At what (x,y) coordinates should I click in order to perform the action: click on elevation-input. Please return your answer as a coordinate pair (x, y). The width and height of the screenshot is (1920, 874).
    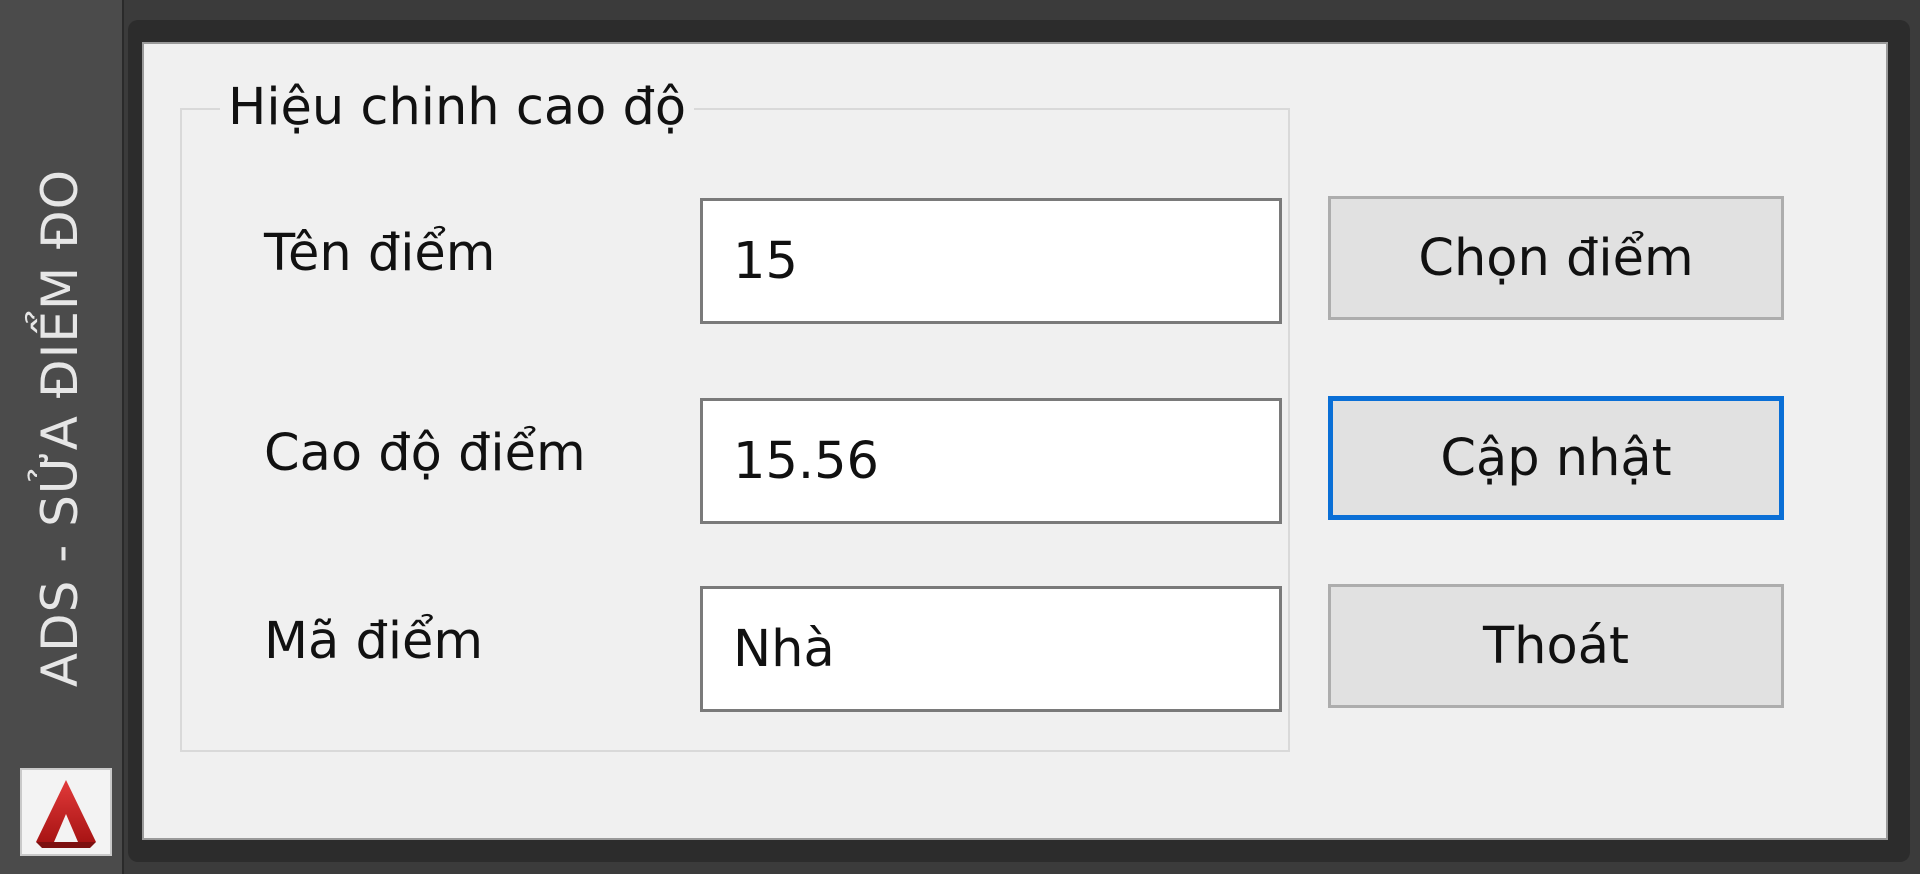
    Looking at the image, I should click on (991, 461).